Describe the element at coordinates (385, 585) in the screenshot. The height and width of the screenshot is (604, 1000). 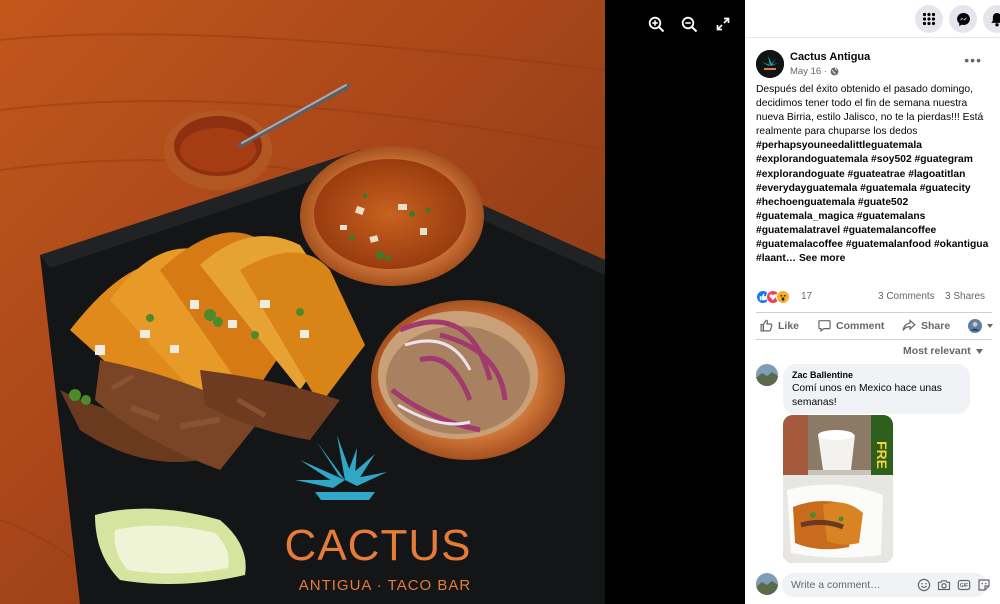
I see `svg-text: ANTIGUA · TACO BAR` at that location.